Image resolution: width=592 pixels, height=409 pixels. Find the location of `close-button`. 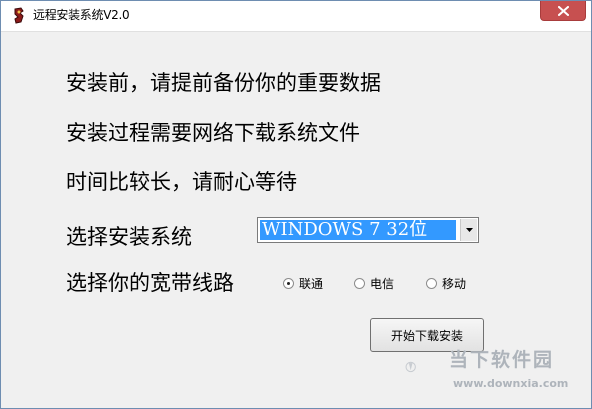

close-button is located at coordinates (563, 11).